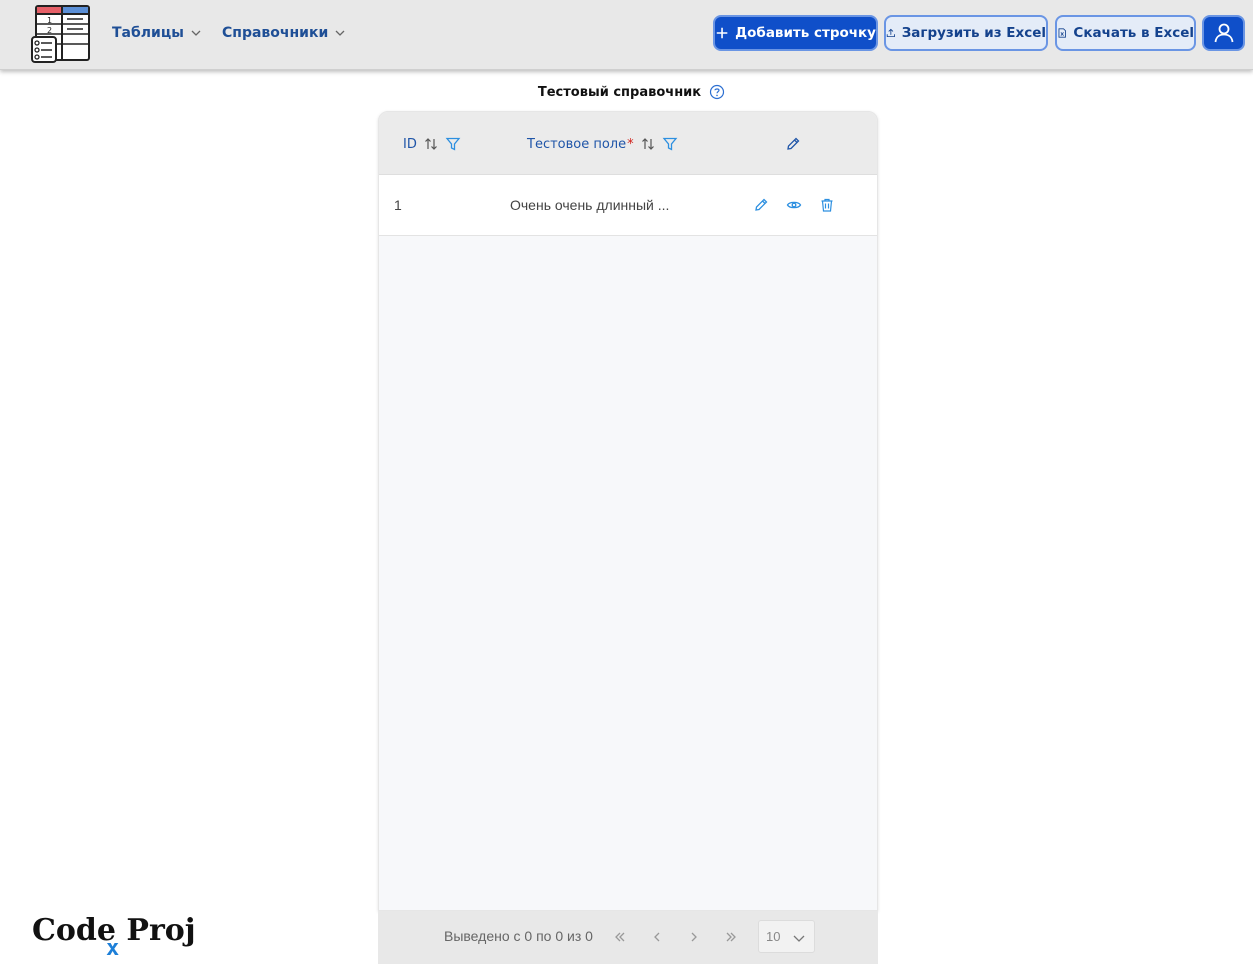  What do you see at coordinates (410, 144) in the screenshot?
I see `column-header-id-label: ID` at bounding box center [410, 144].